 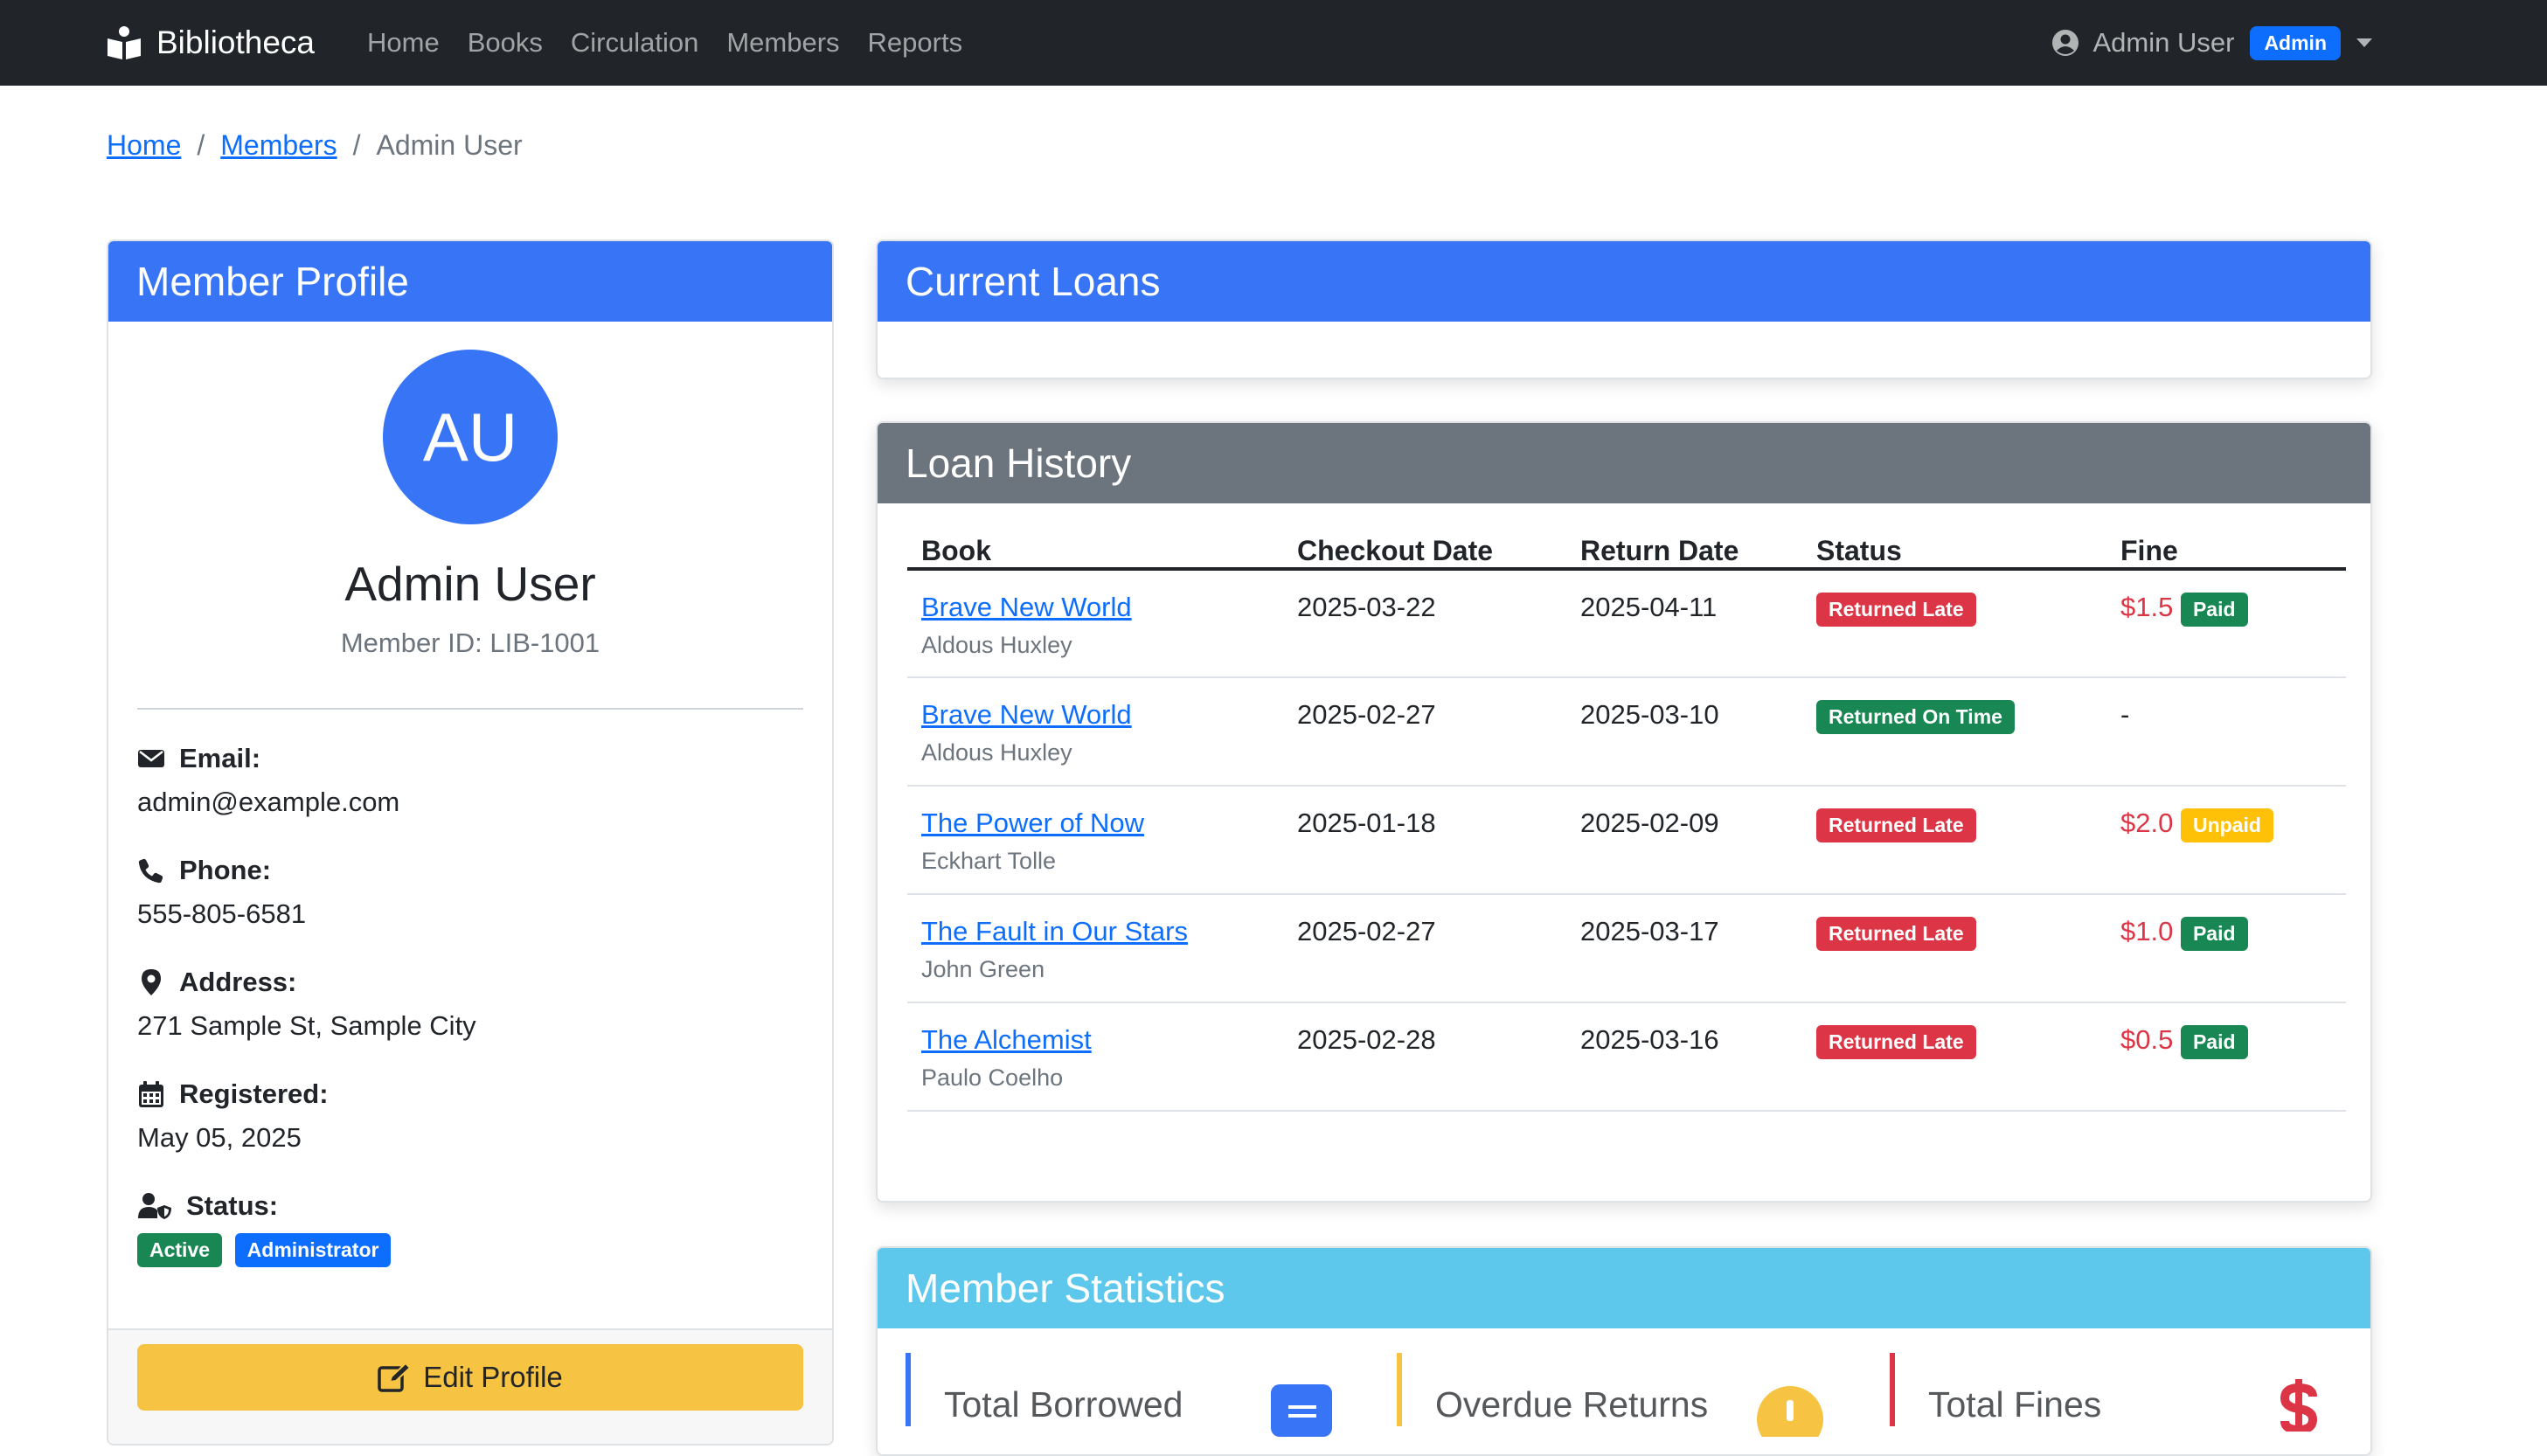 What do you see at coordinates (2015, 1404) in the screenshot?
I see `stat-label: Total Fines` at bounding box center [2015, 1404].